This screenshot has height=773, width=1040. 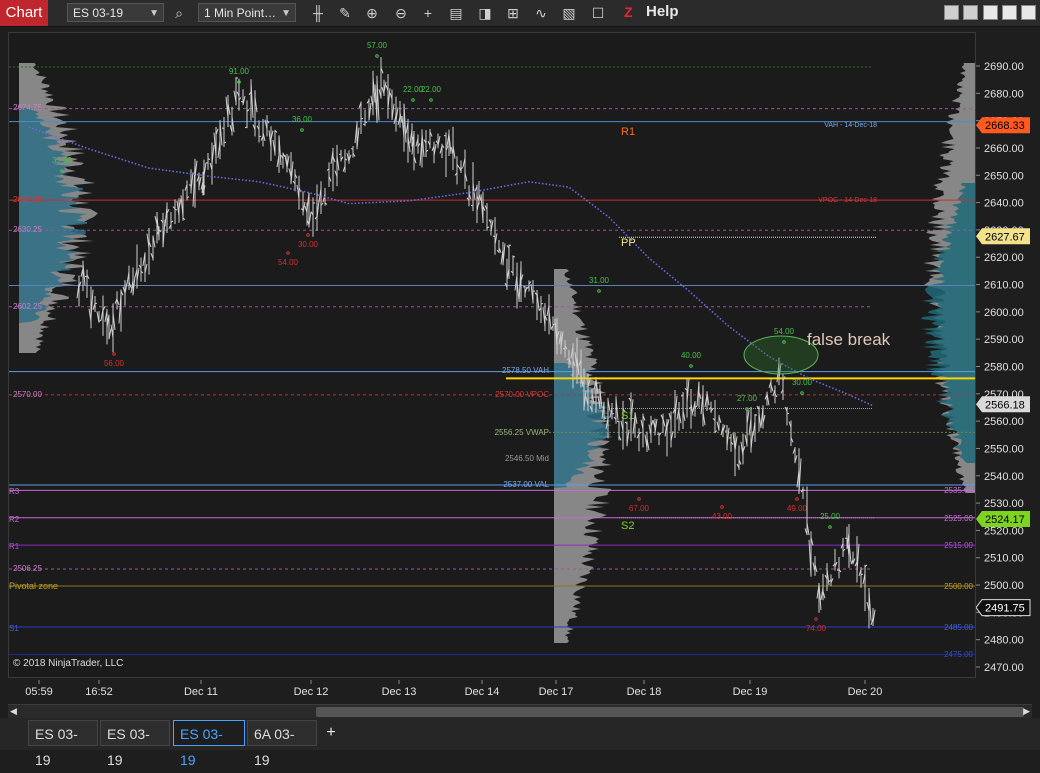 I want to click on val-label: 2537.00 VAL, so click(x=526, y=484).